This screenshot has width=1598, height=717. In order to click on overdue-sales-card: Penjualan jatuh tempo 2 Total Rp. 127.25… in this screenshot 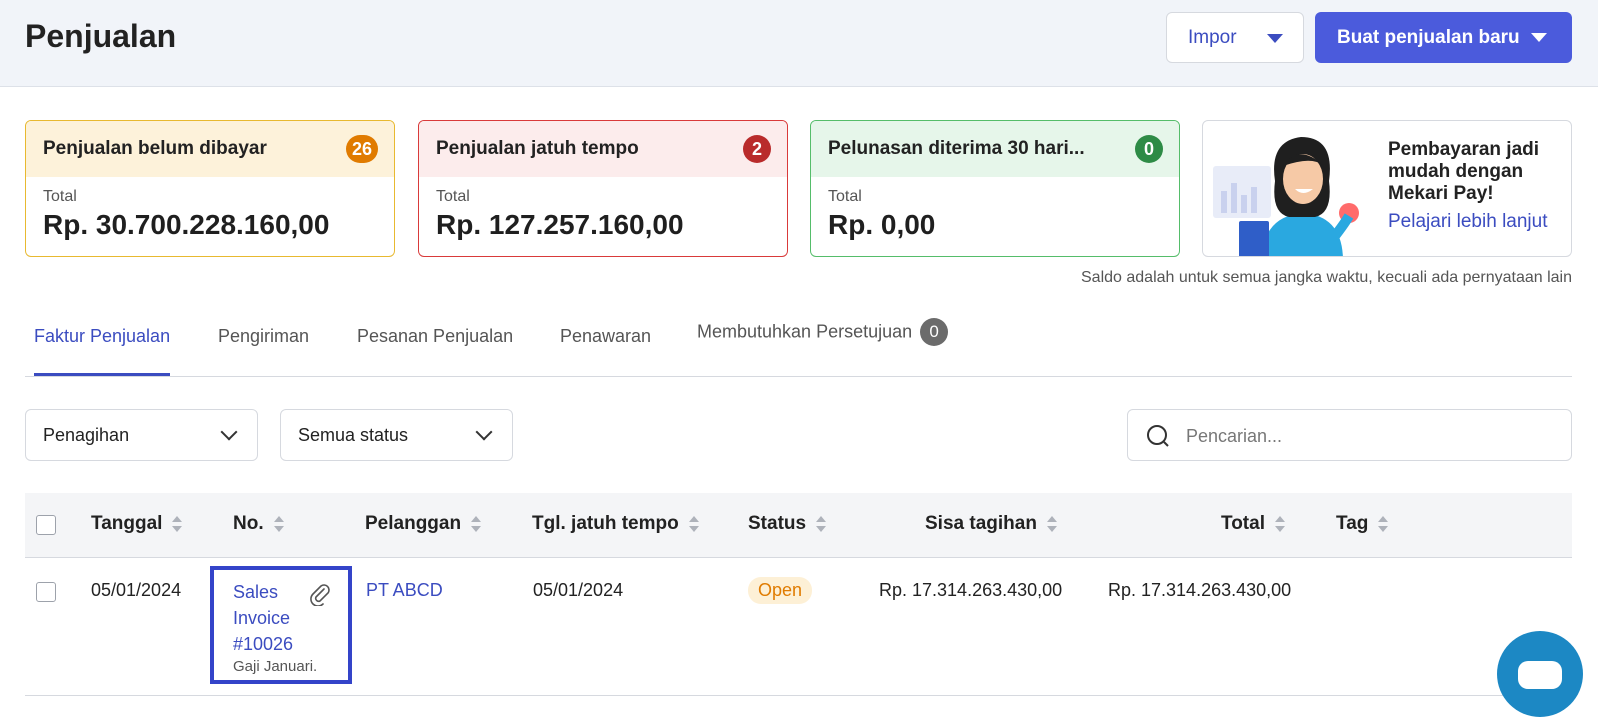, I will do `click(603, 188)`.